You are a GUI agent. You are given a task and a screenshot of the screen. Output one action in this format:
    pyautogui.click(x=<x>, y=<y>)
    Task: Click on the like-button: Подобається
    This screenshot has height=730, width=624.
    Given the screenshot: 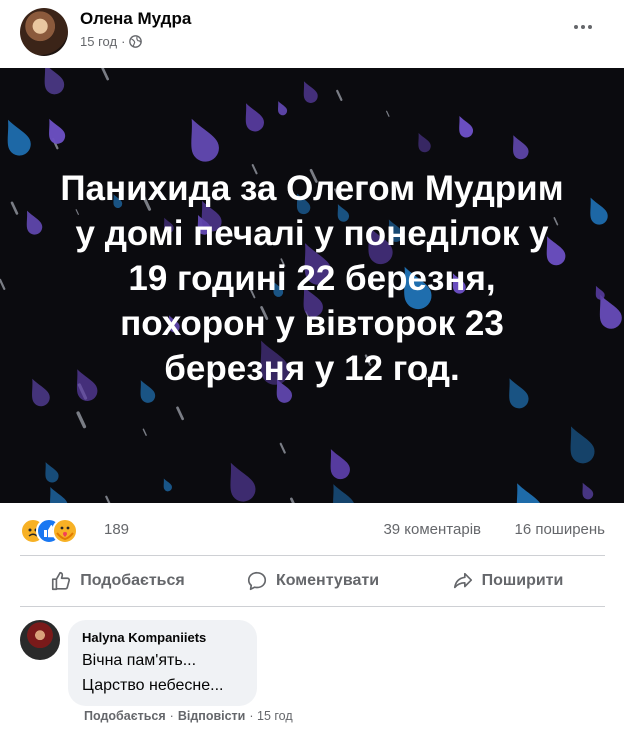 What is the action you would take?
    pyautogui.click(x=117, y=581)
    